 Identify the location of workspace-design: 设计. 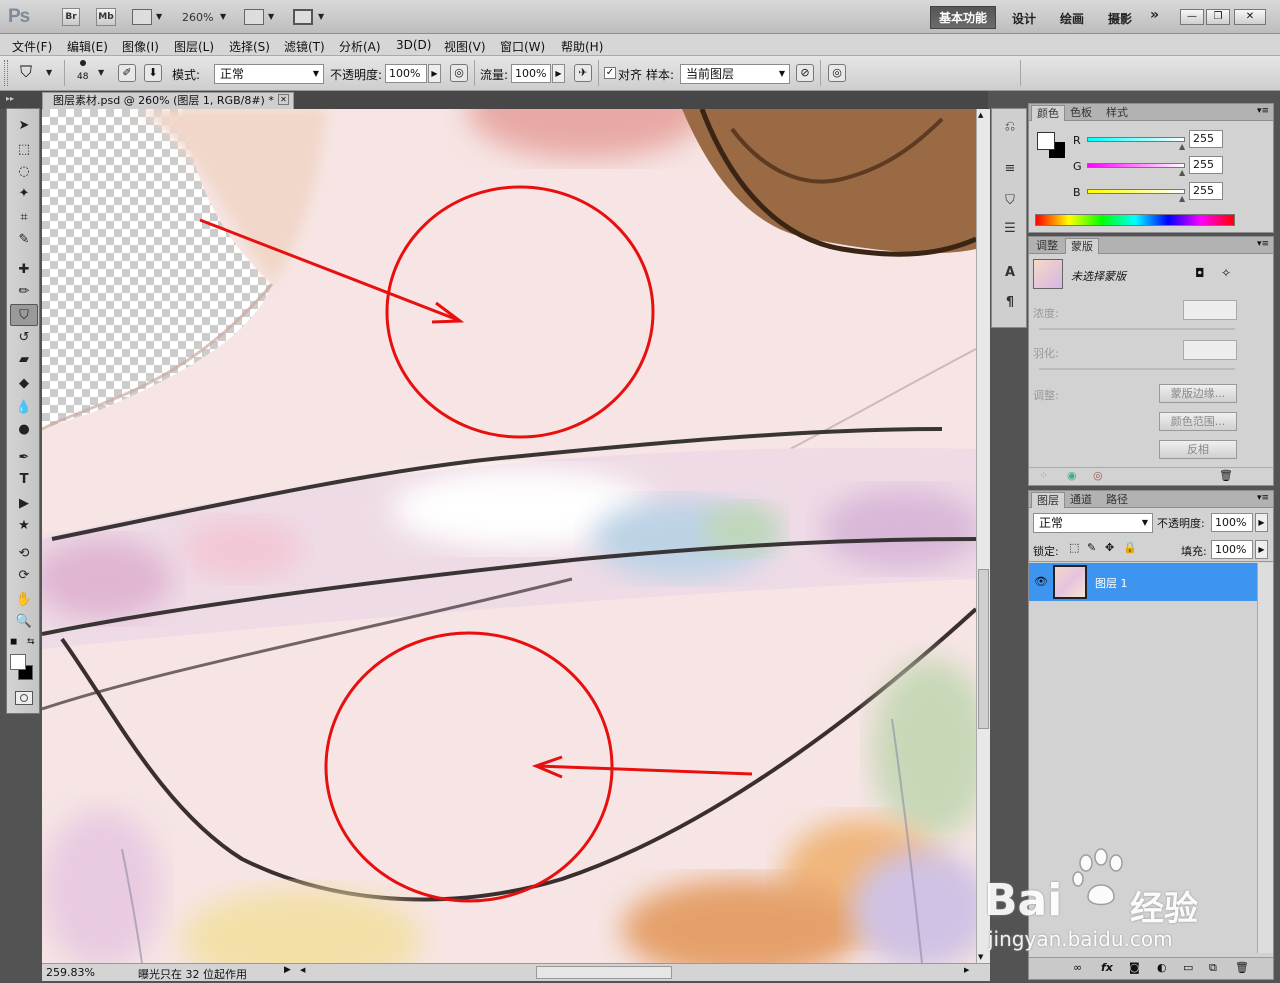
(1024, 18).